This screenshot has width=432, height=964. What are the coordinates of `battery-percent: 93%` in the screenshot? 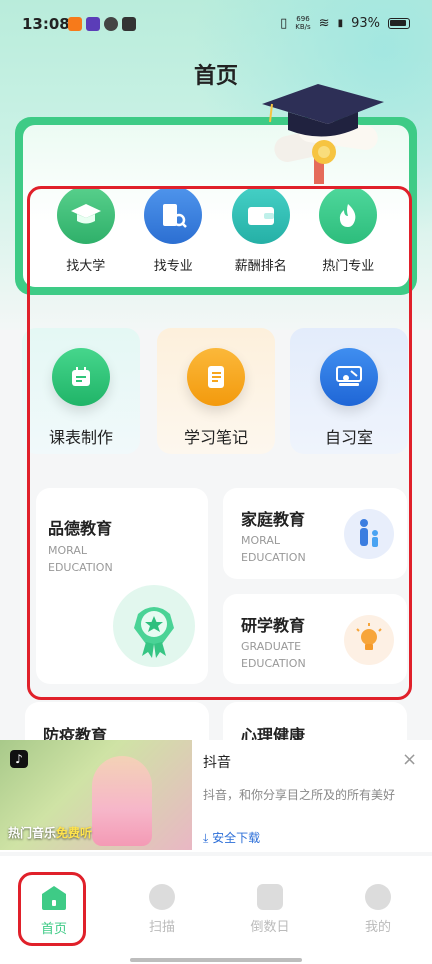 It's located at (365, 23).